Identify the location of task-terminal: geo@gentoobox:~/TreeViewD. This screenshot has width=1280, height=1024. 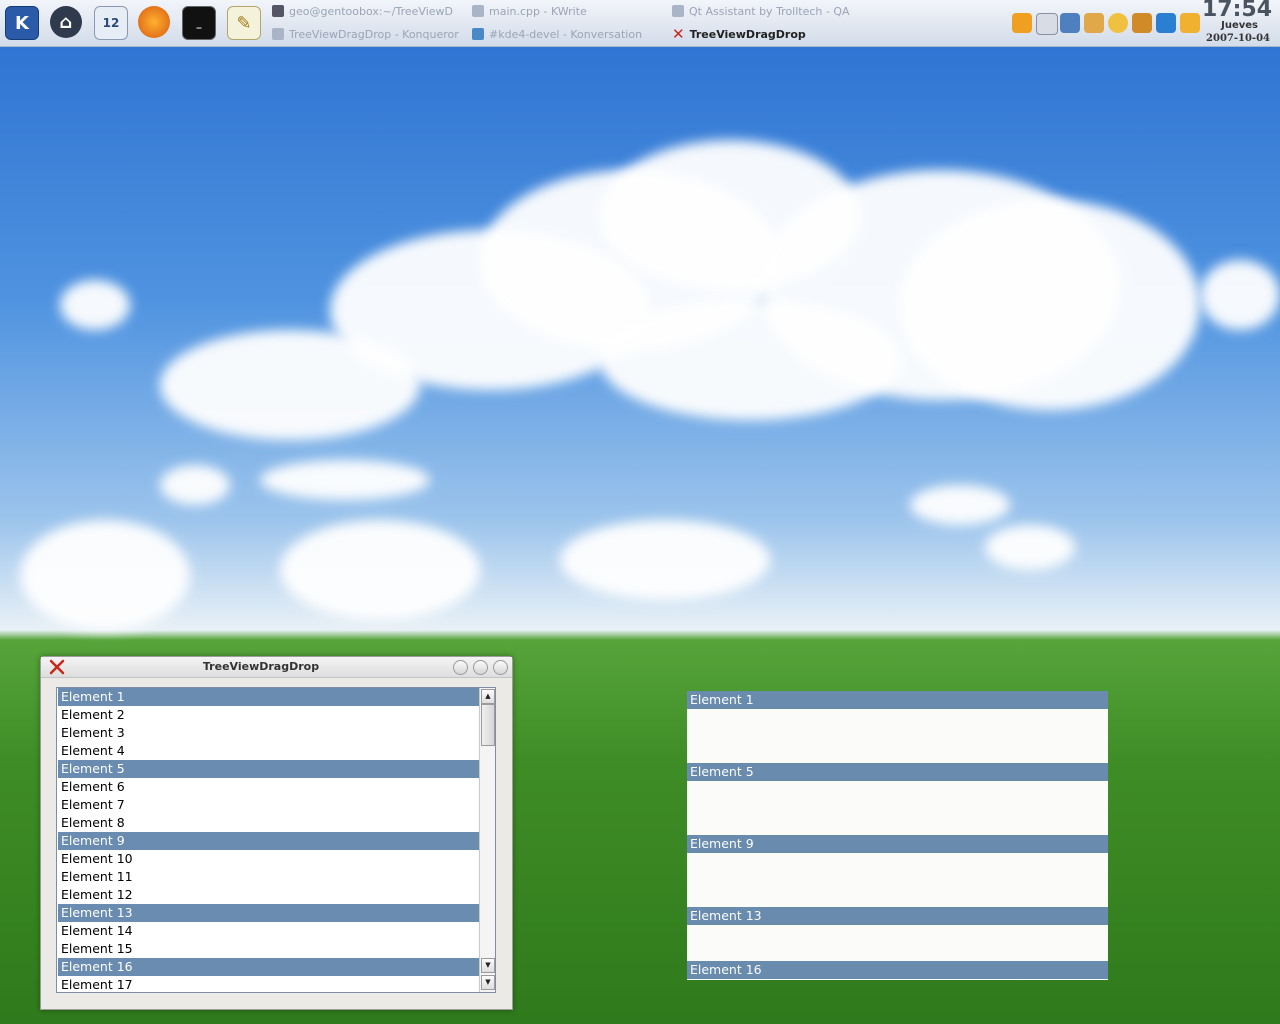
(368, 11).